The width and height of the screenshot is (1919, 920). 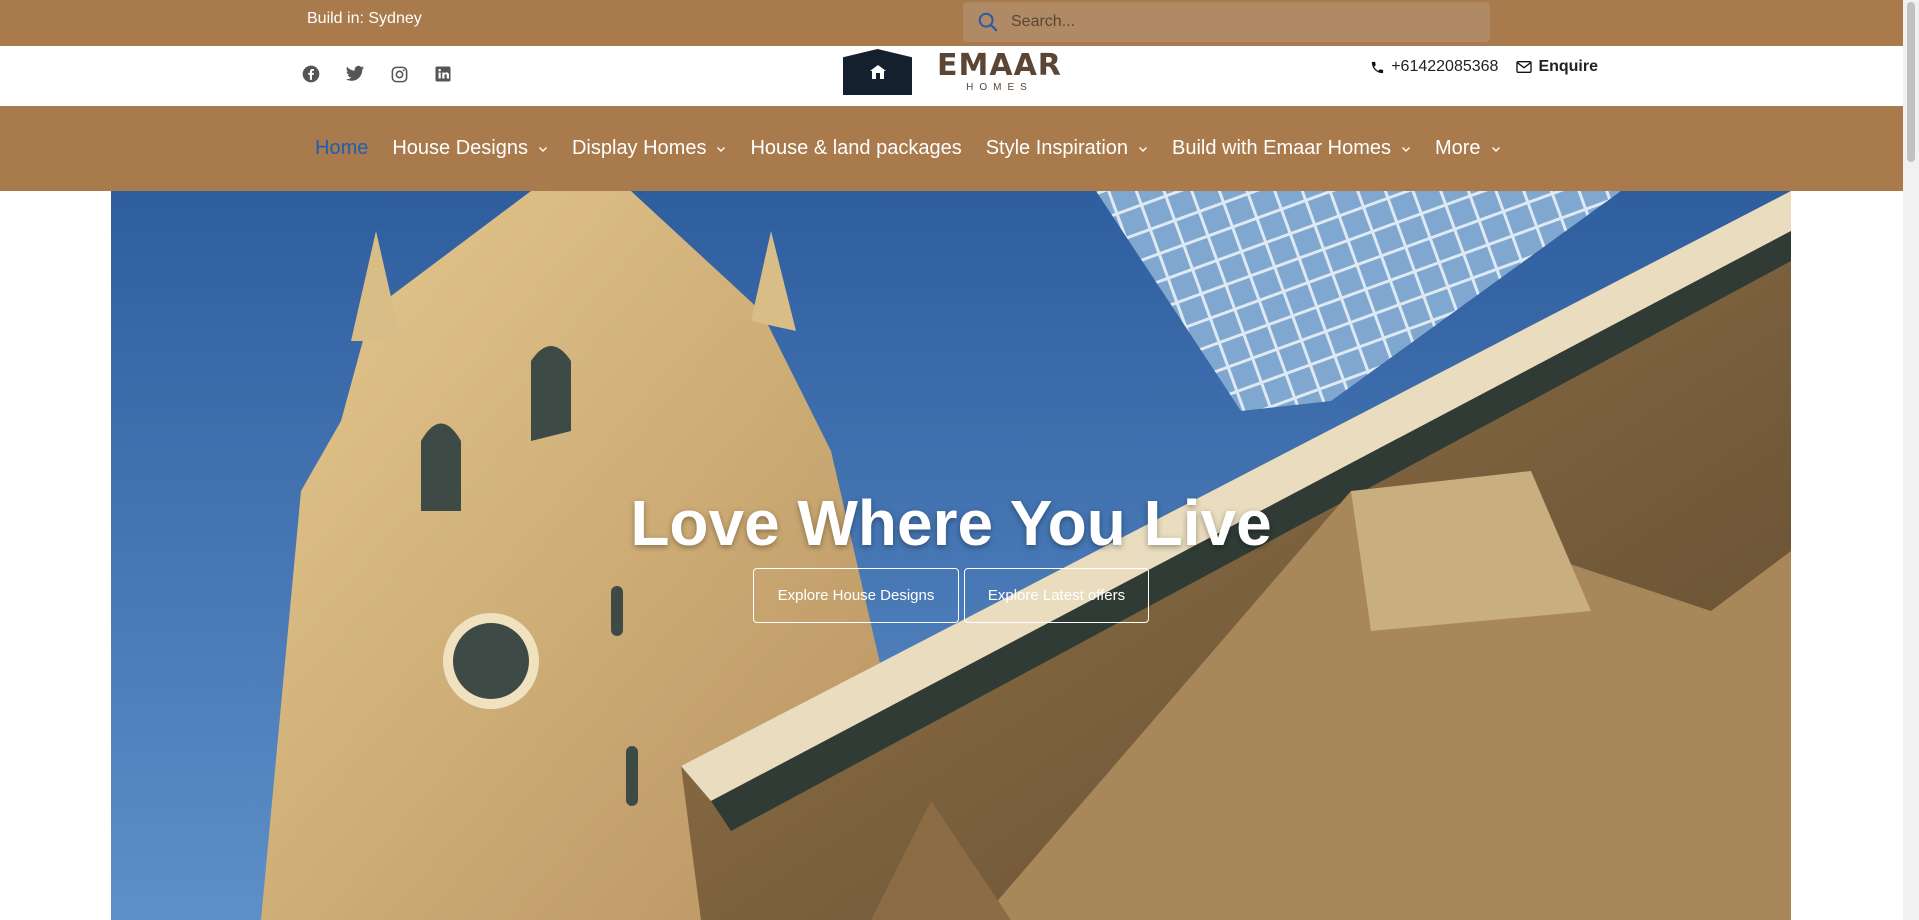 I want to click on twitter-icon, so click(x=355, y=74).